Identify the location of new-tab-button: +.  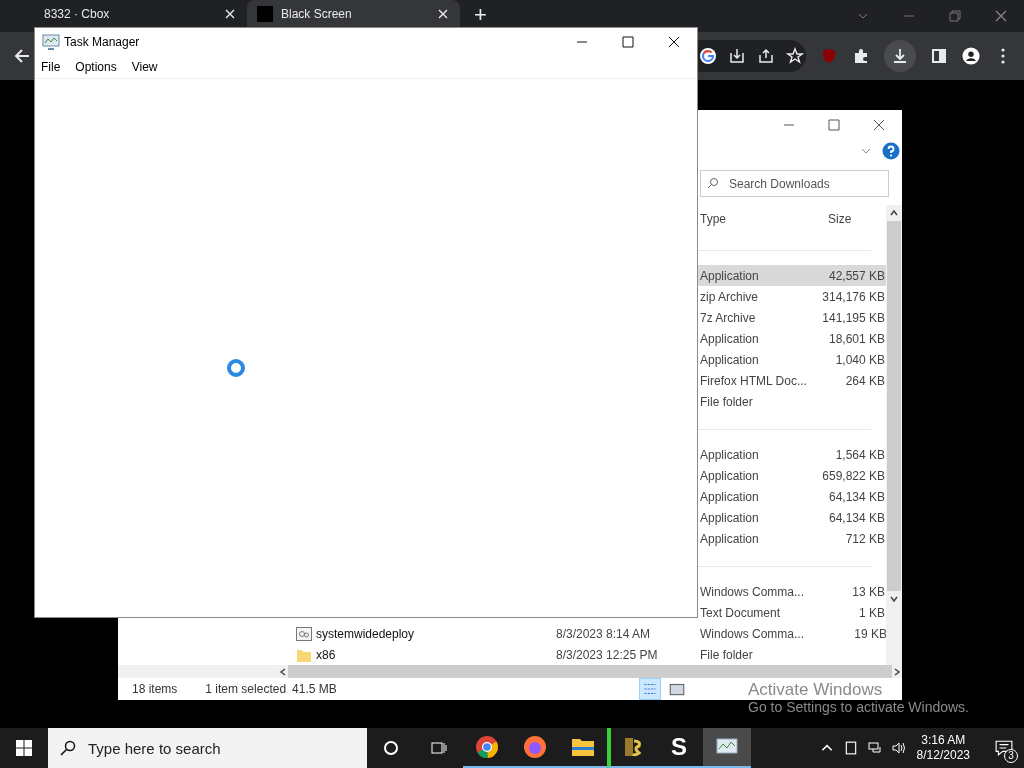
(480, 15).